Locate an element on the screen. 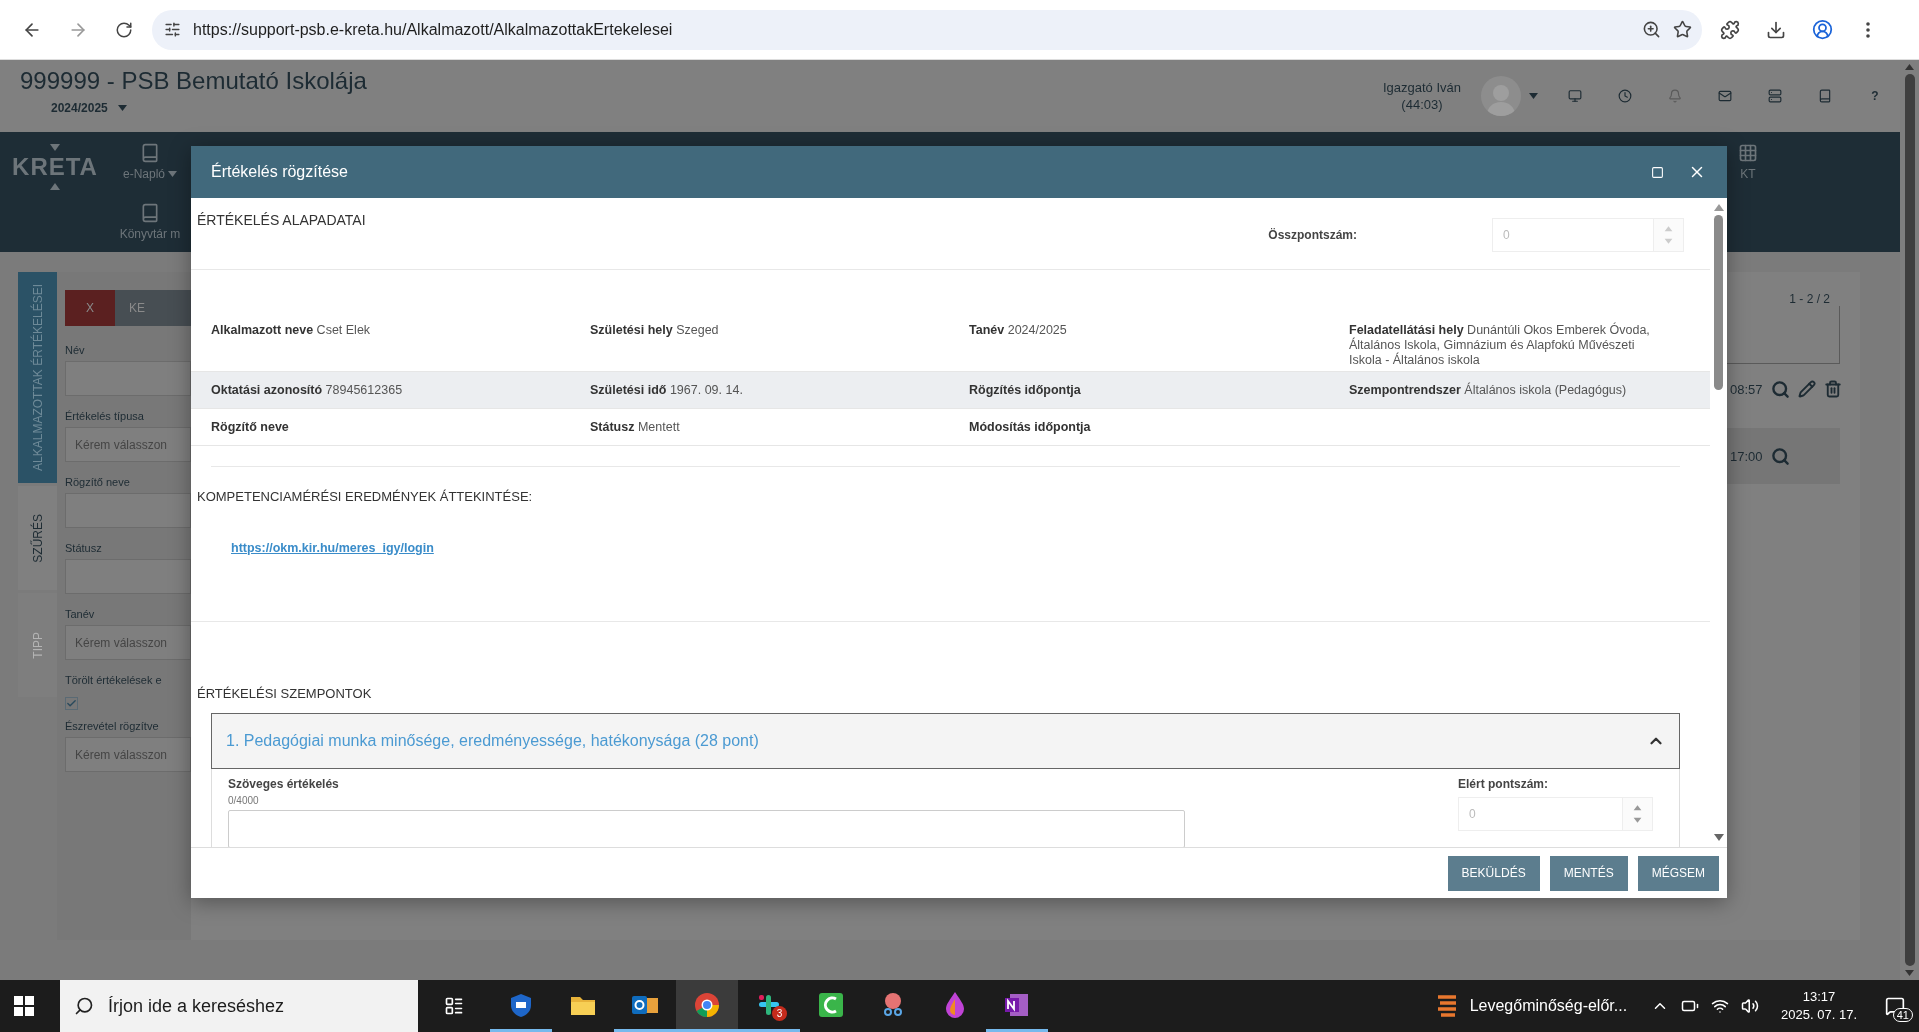 The image size is (1919, 1032). windows-logo-icon is located at coordinates (24, 1006).